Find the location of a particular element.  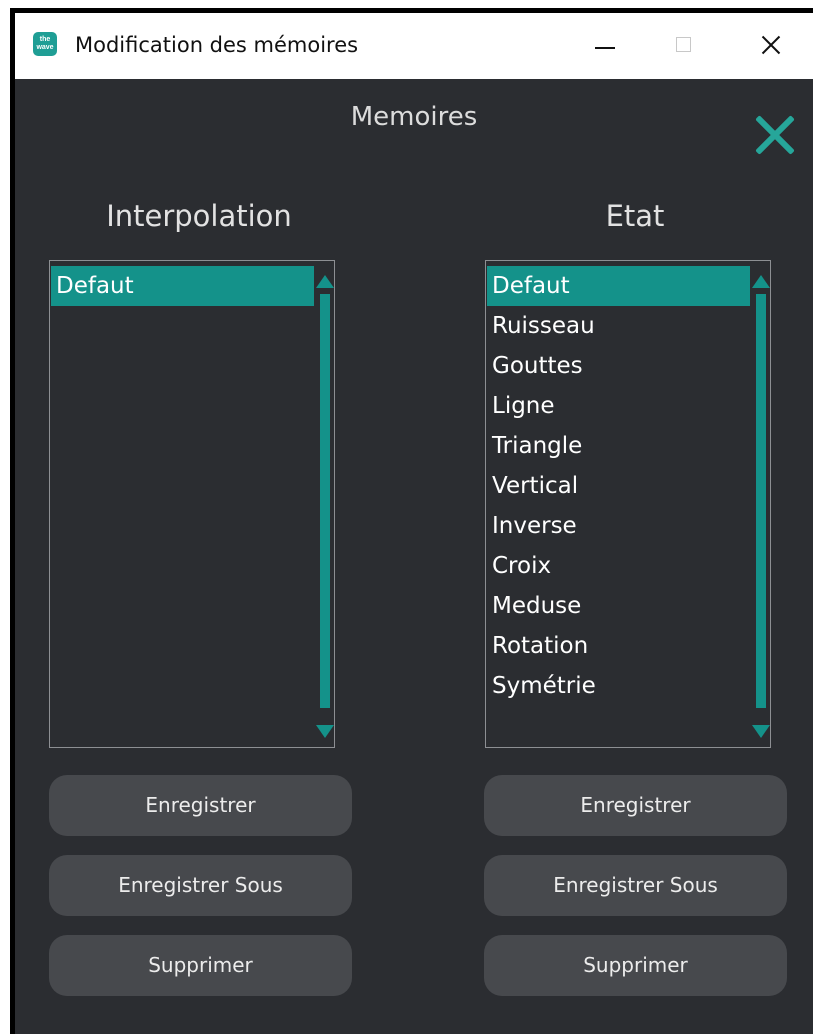

list-item: Meduse is located at coordinates (618, 606).